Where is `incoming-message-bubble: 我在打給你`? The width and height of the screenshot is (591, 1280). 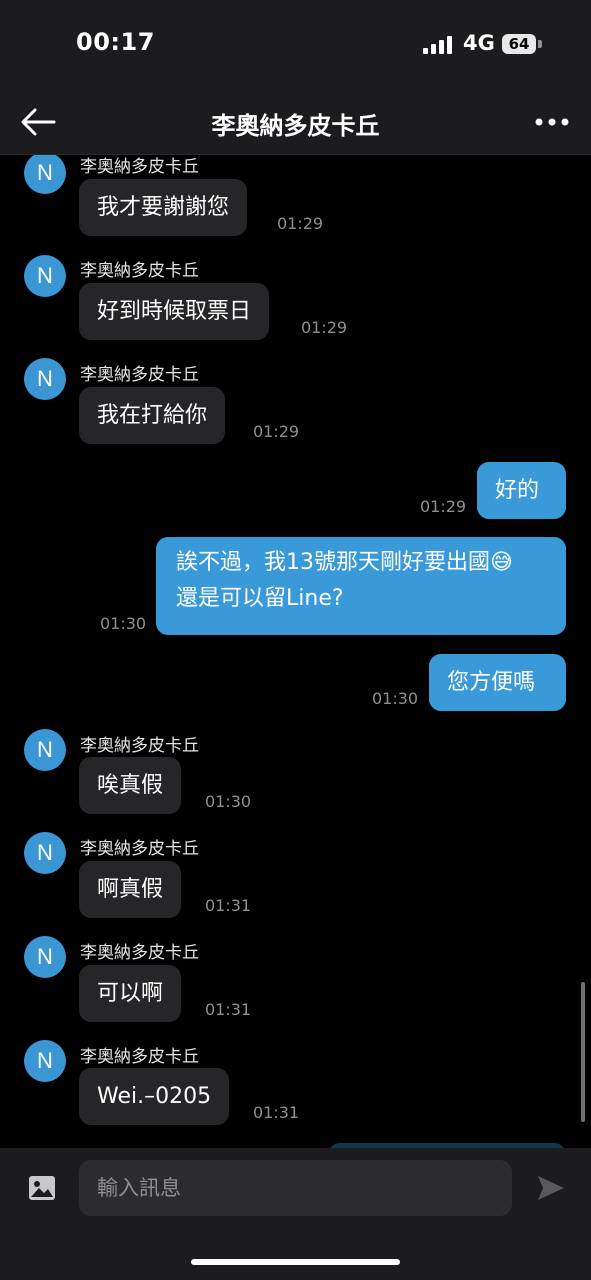 incoming-message-bubble: 我在打給你 is located at coordinates (152, 415).